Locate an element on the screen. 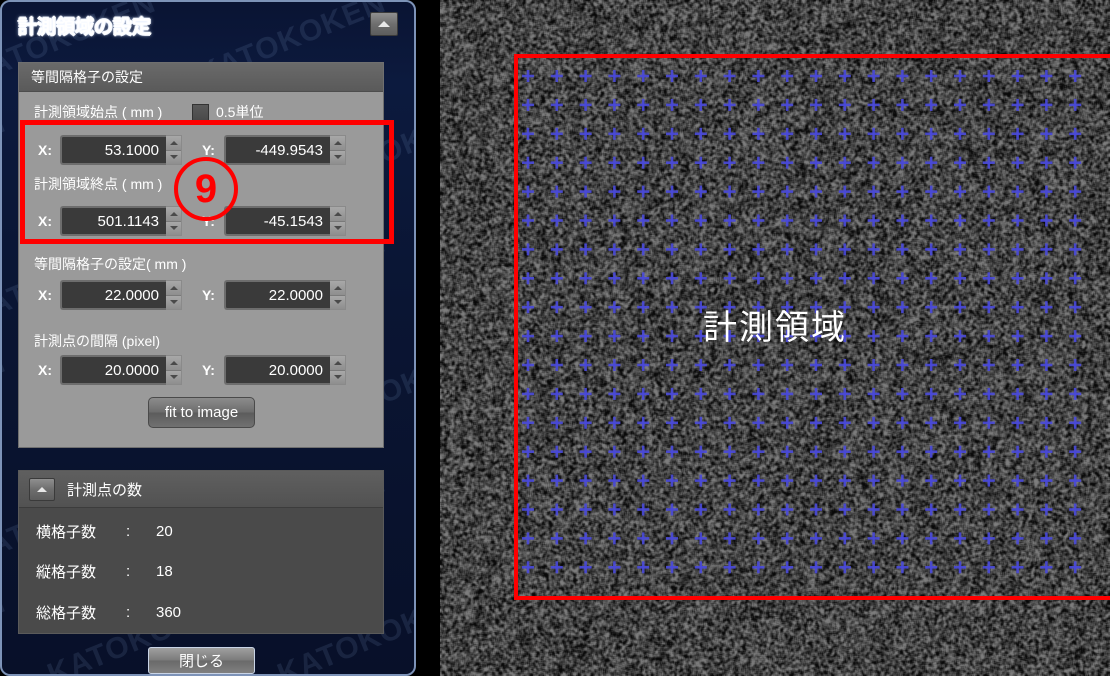  close-button: 閉じる is located at coordinates (201, 660).